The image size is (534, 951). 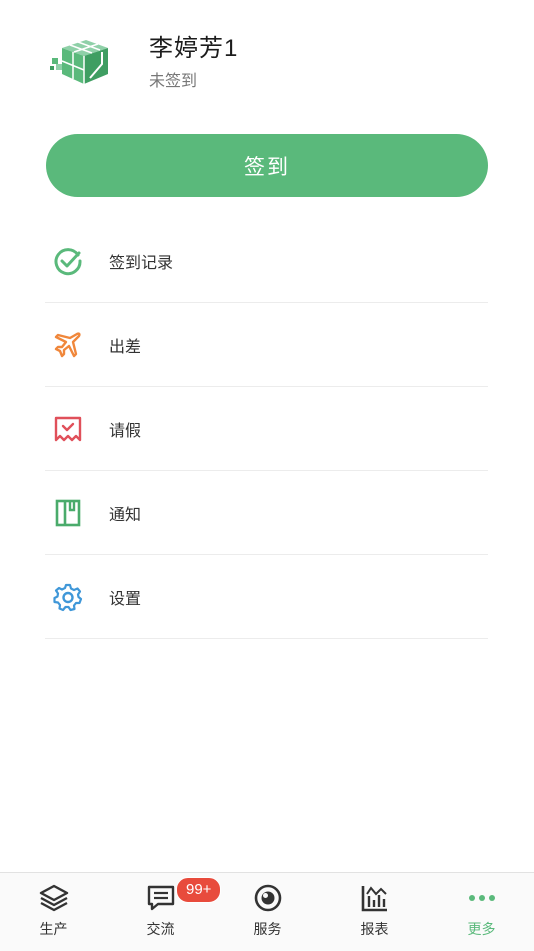 What do you see at coordinates (481, 929) in the screenshot?
I see `tab-label: 更多` at bounding box center [481, 929].